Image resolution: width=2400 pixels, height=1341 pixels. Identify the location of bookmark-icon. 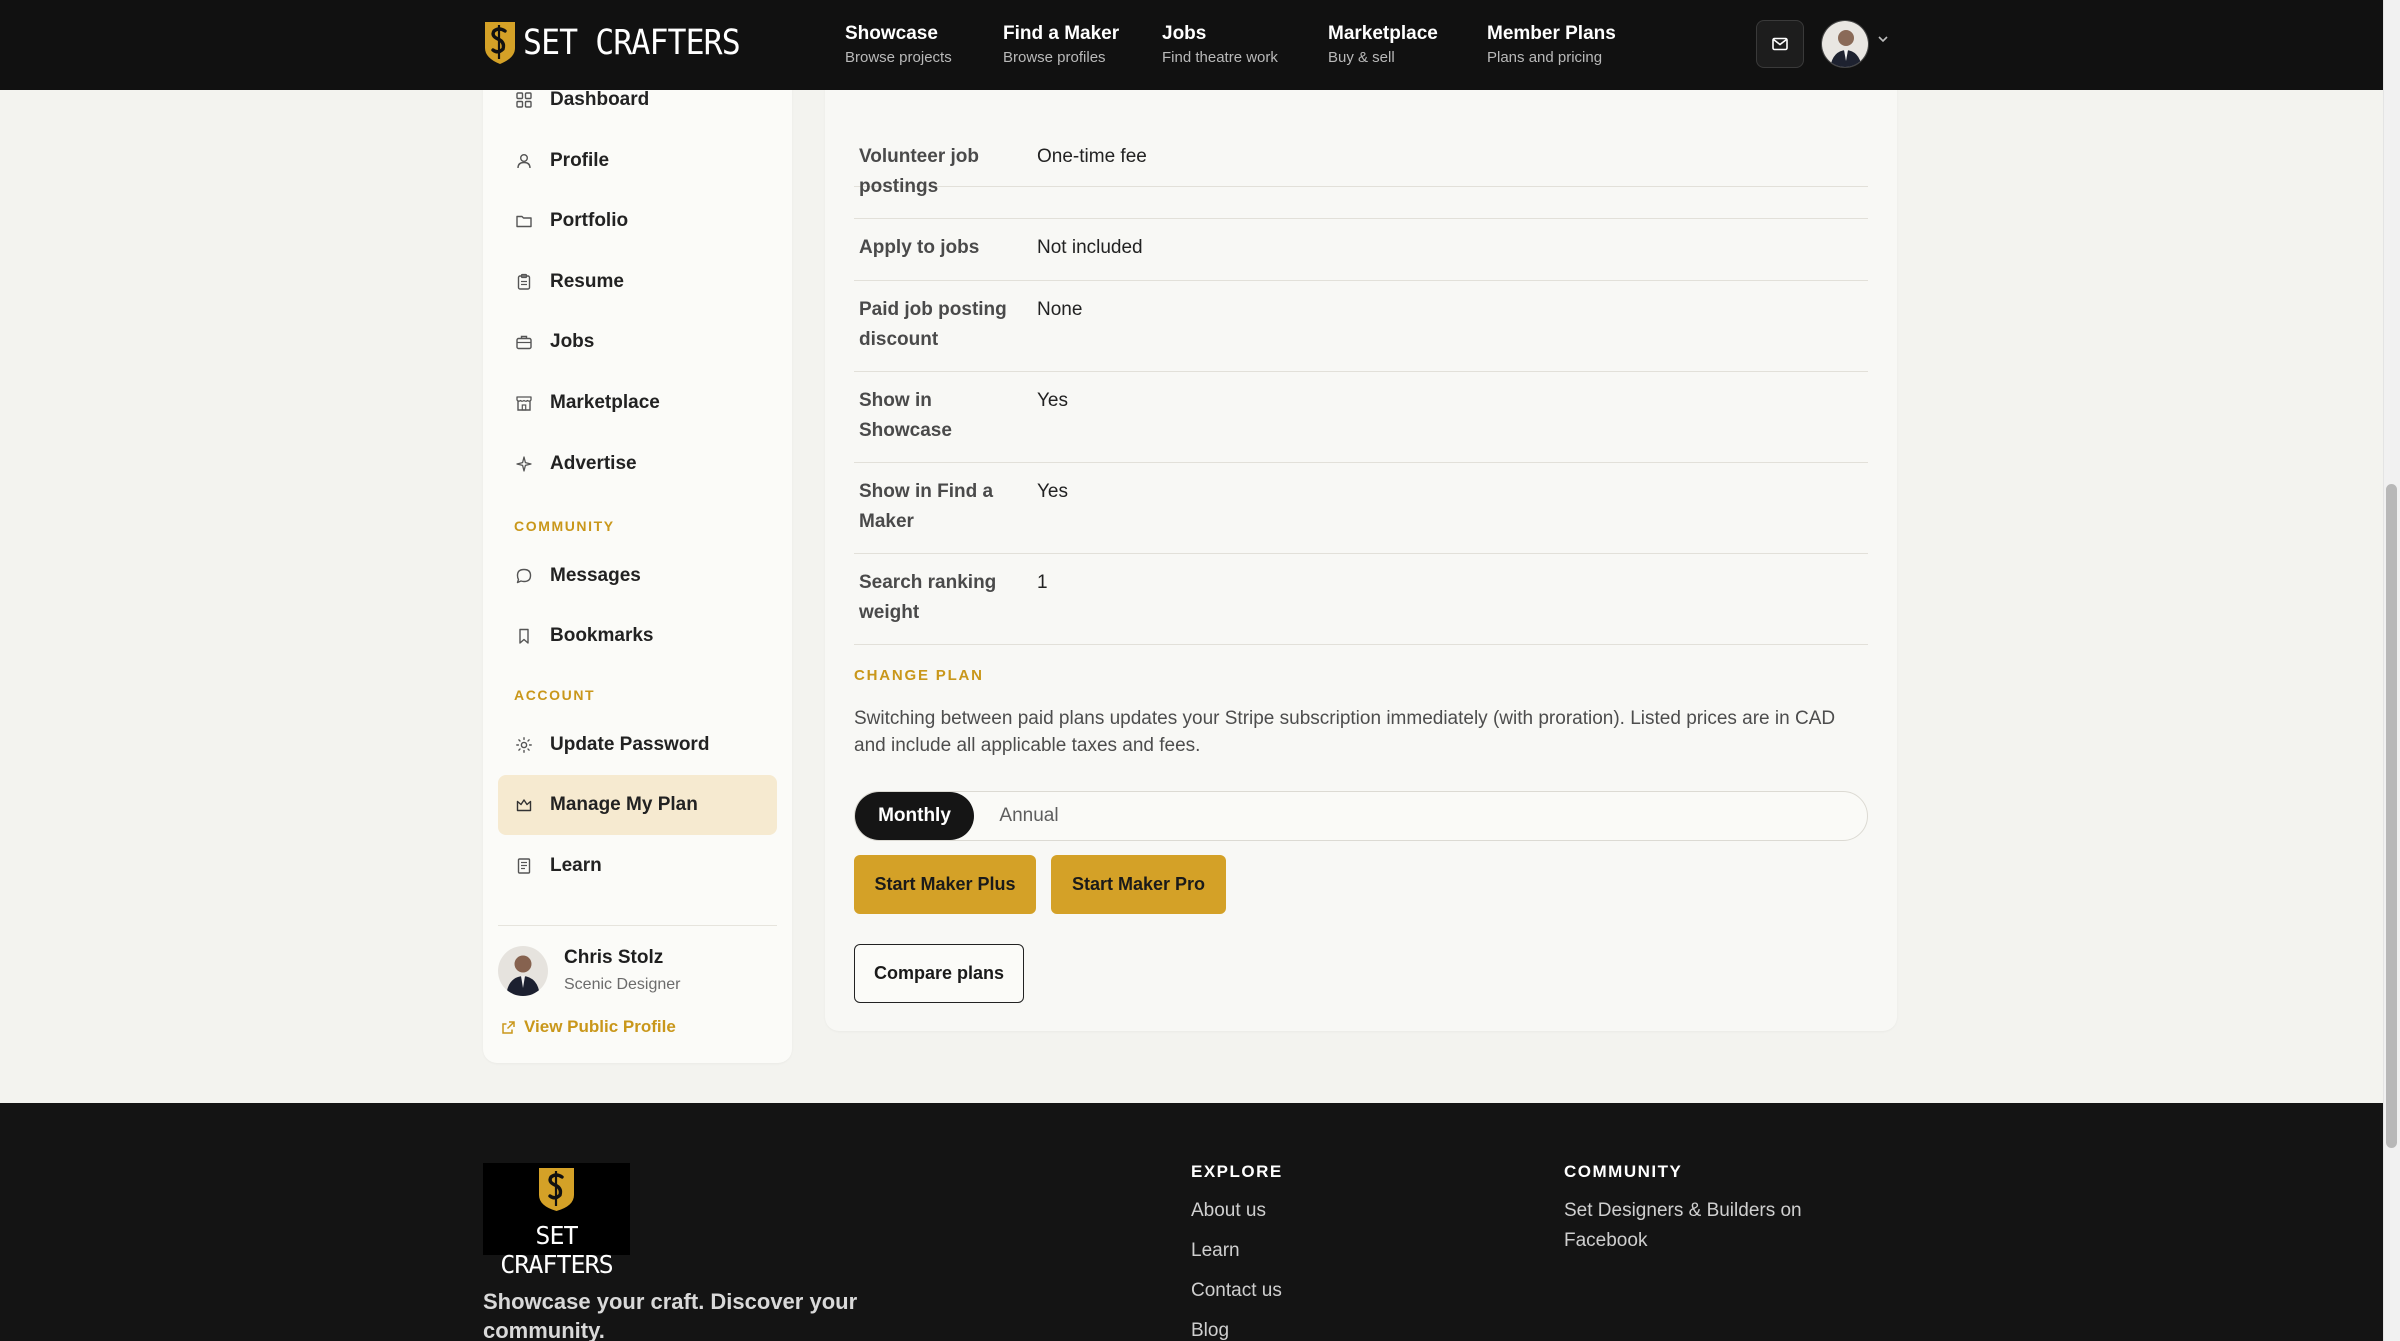
(524, 636).